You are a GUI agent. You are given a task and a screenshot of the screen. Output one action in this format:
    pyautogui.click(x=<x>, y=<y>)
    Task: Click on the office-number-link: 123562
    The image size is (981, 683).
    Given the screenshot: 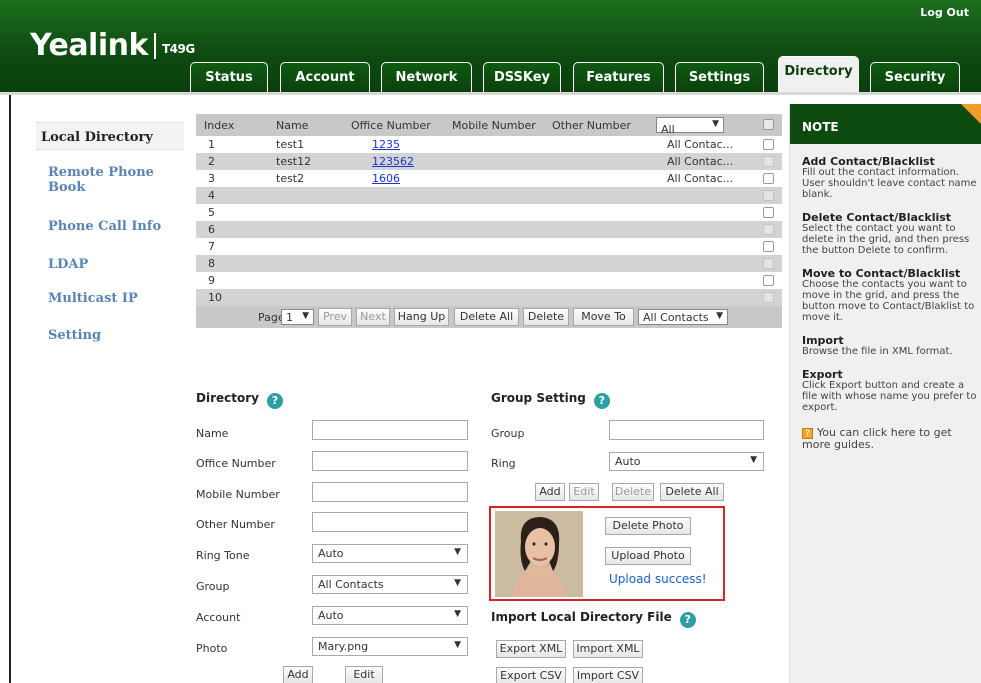 What is the action you would take?
    pyautogui.click(x=393, y=161)
    